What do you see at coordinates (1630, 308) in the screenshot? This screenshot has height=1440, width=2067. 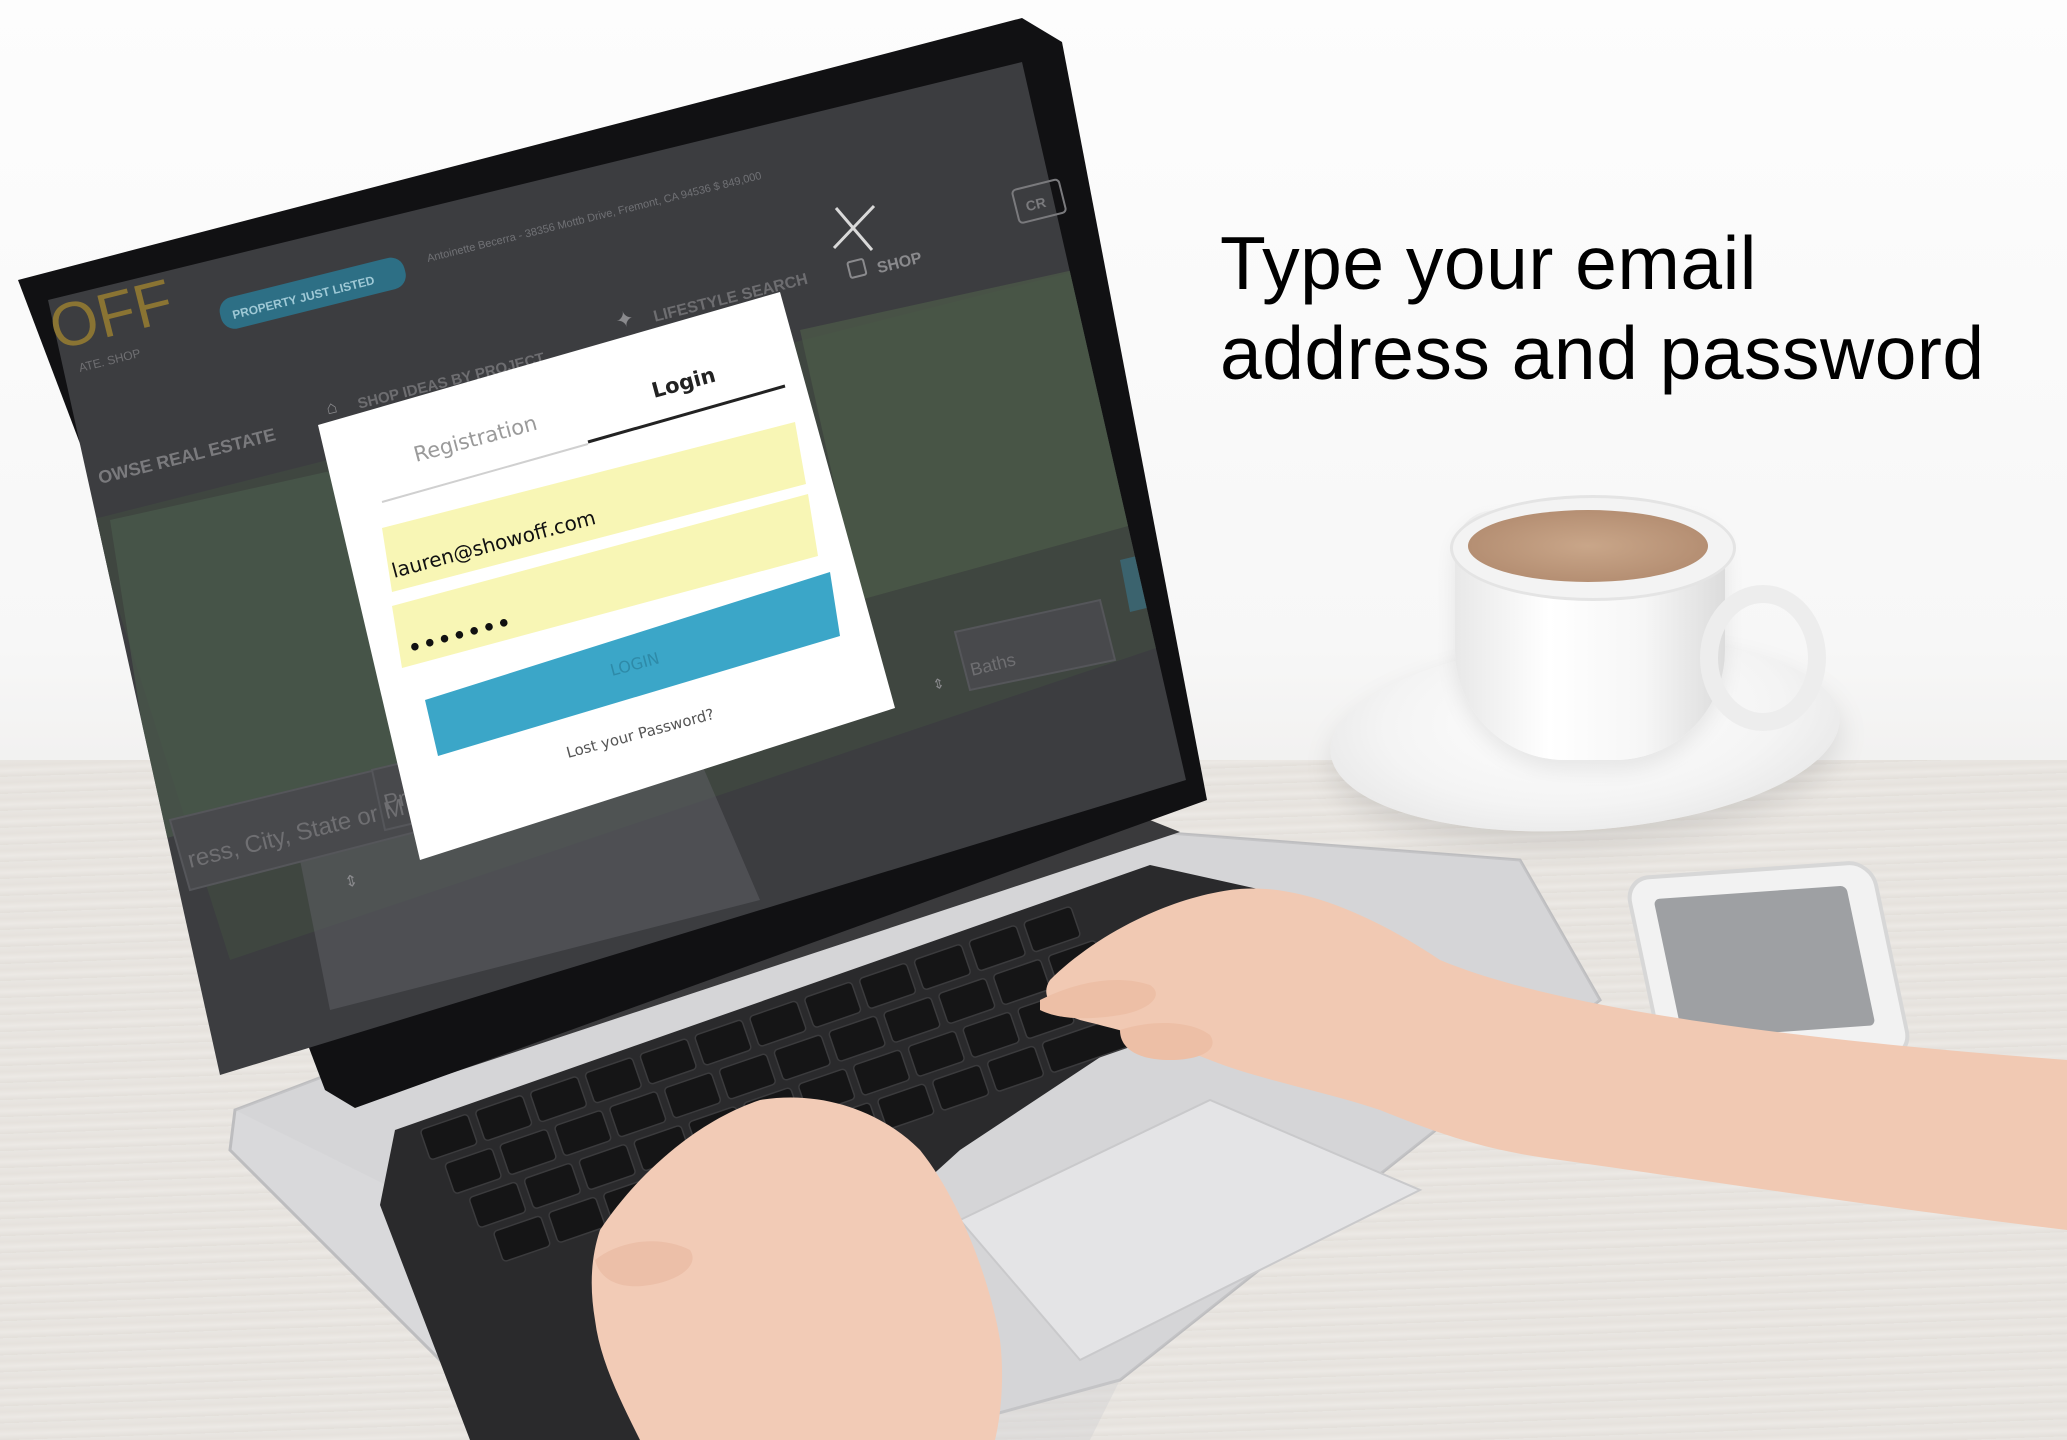 I see `instruction-overlay: Type your email address and password` at bounding box center [1630, 308].